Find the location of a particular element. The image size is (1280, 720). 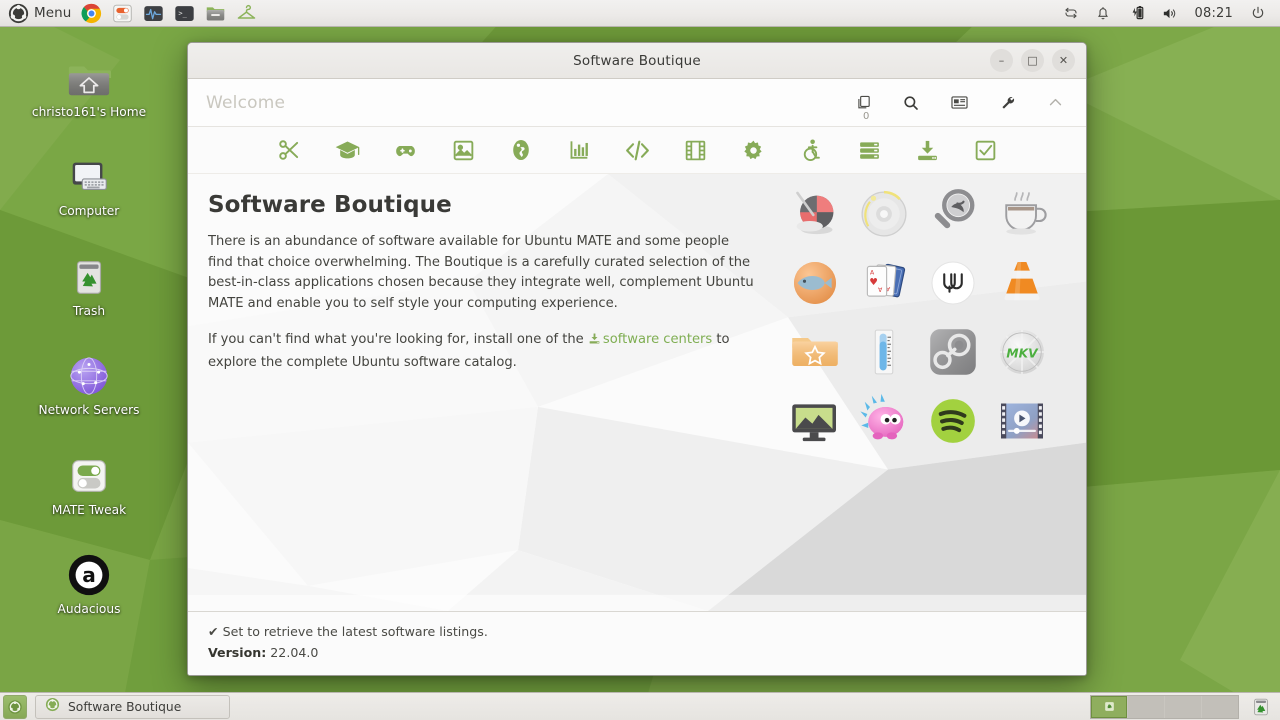

clock: 08:21 is located at coordinates (1214, 13).